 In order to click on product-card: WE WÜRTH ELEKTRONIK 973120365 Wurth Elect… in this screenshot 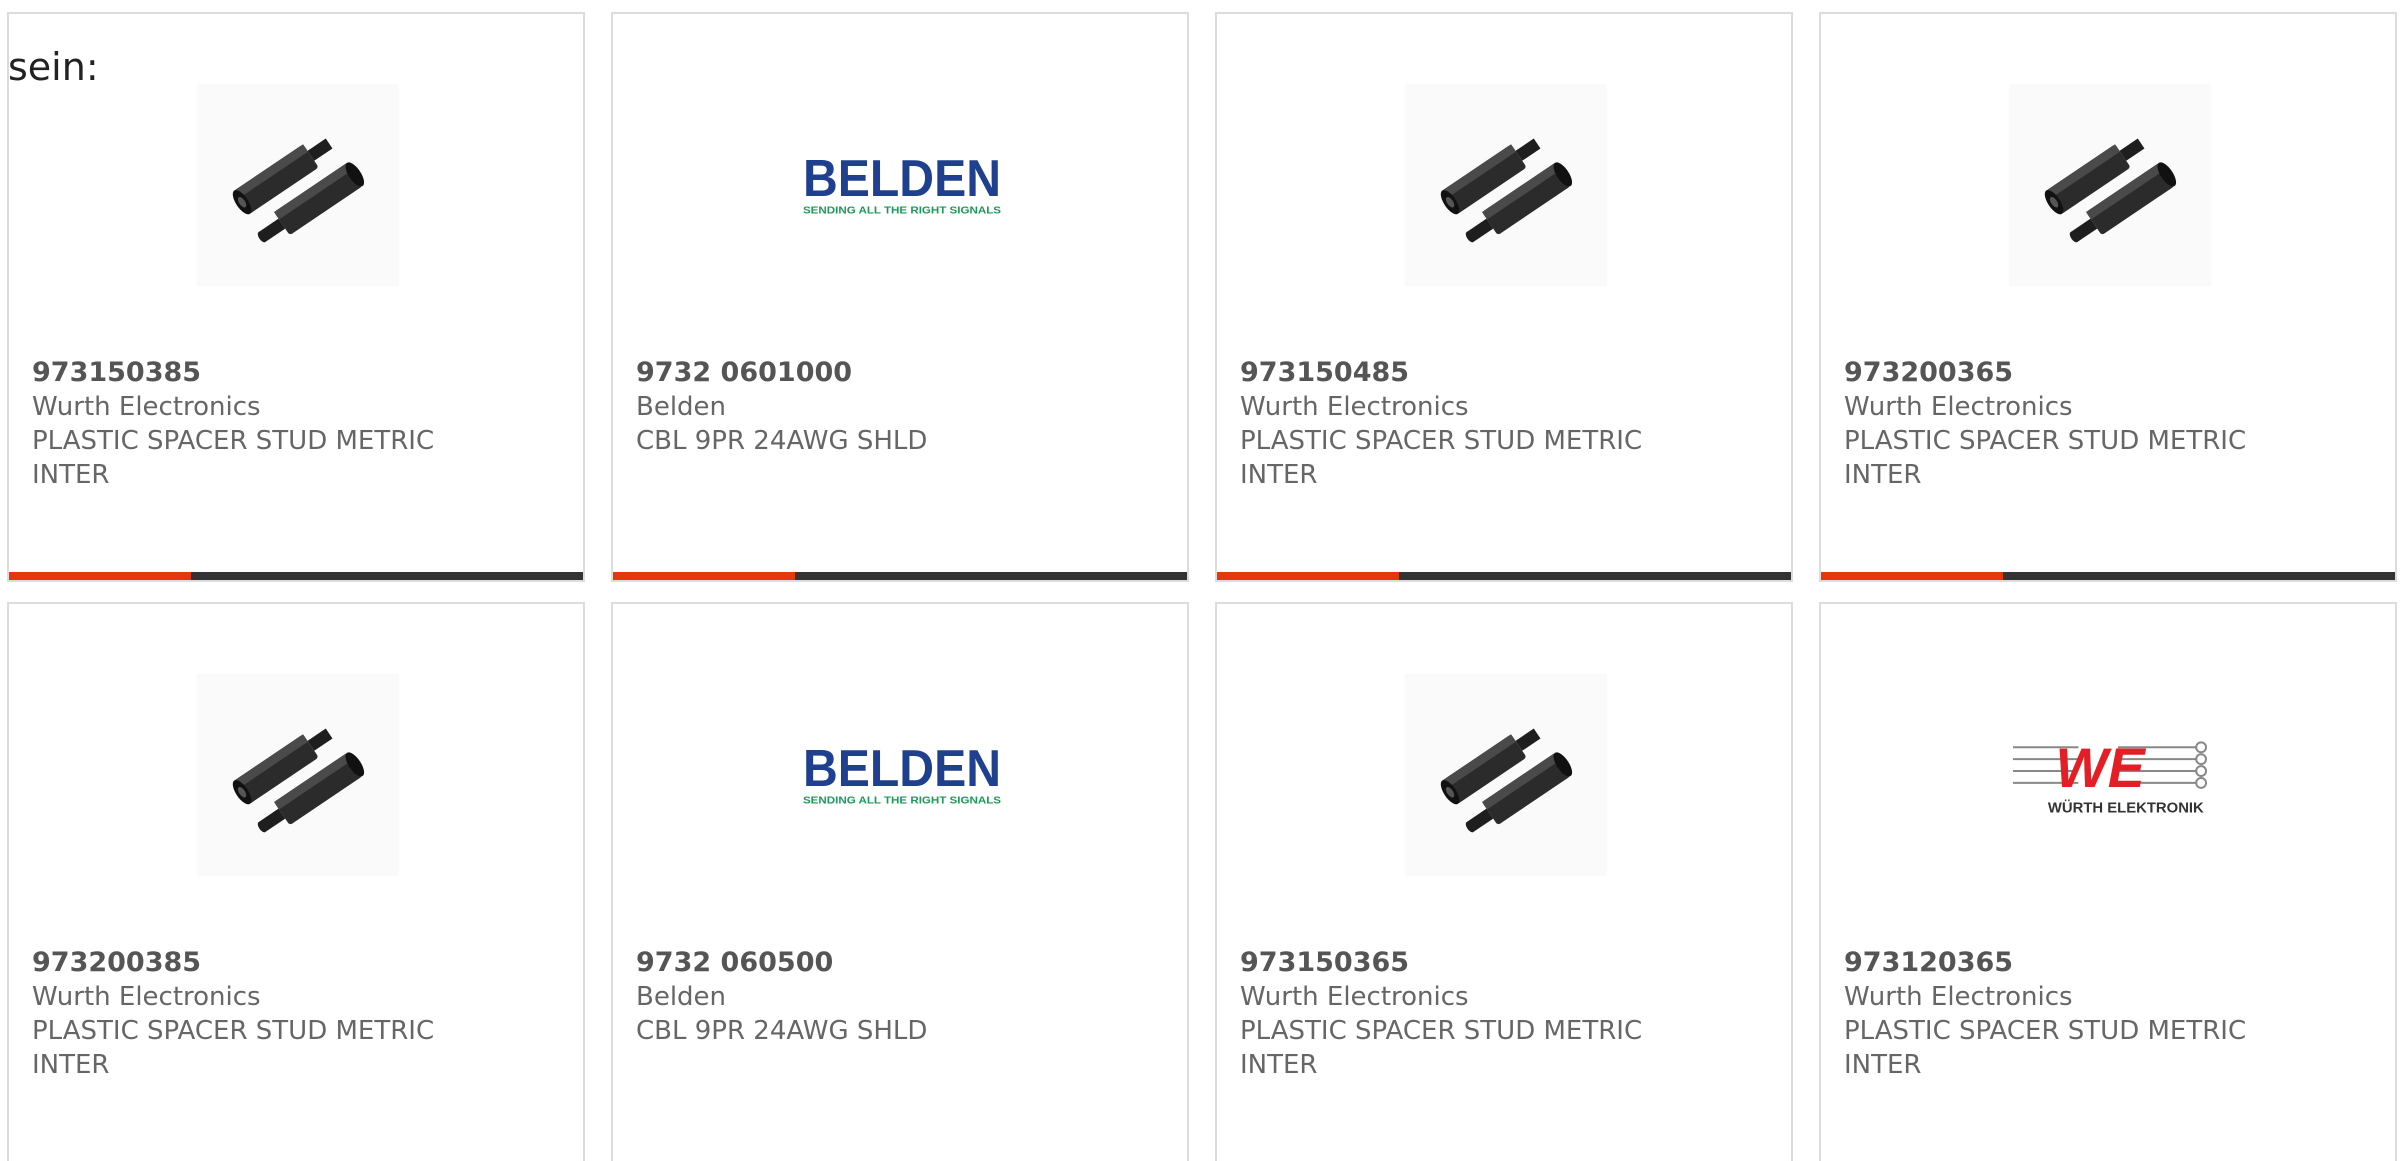, I will do `click(2108, 881)`.